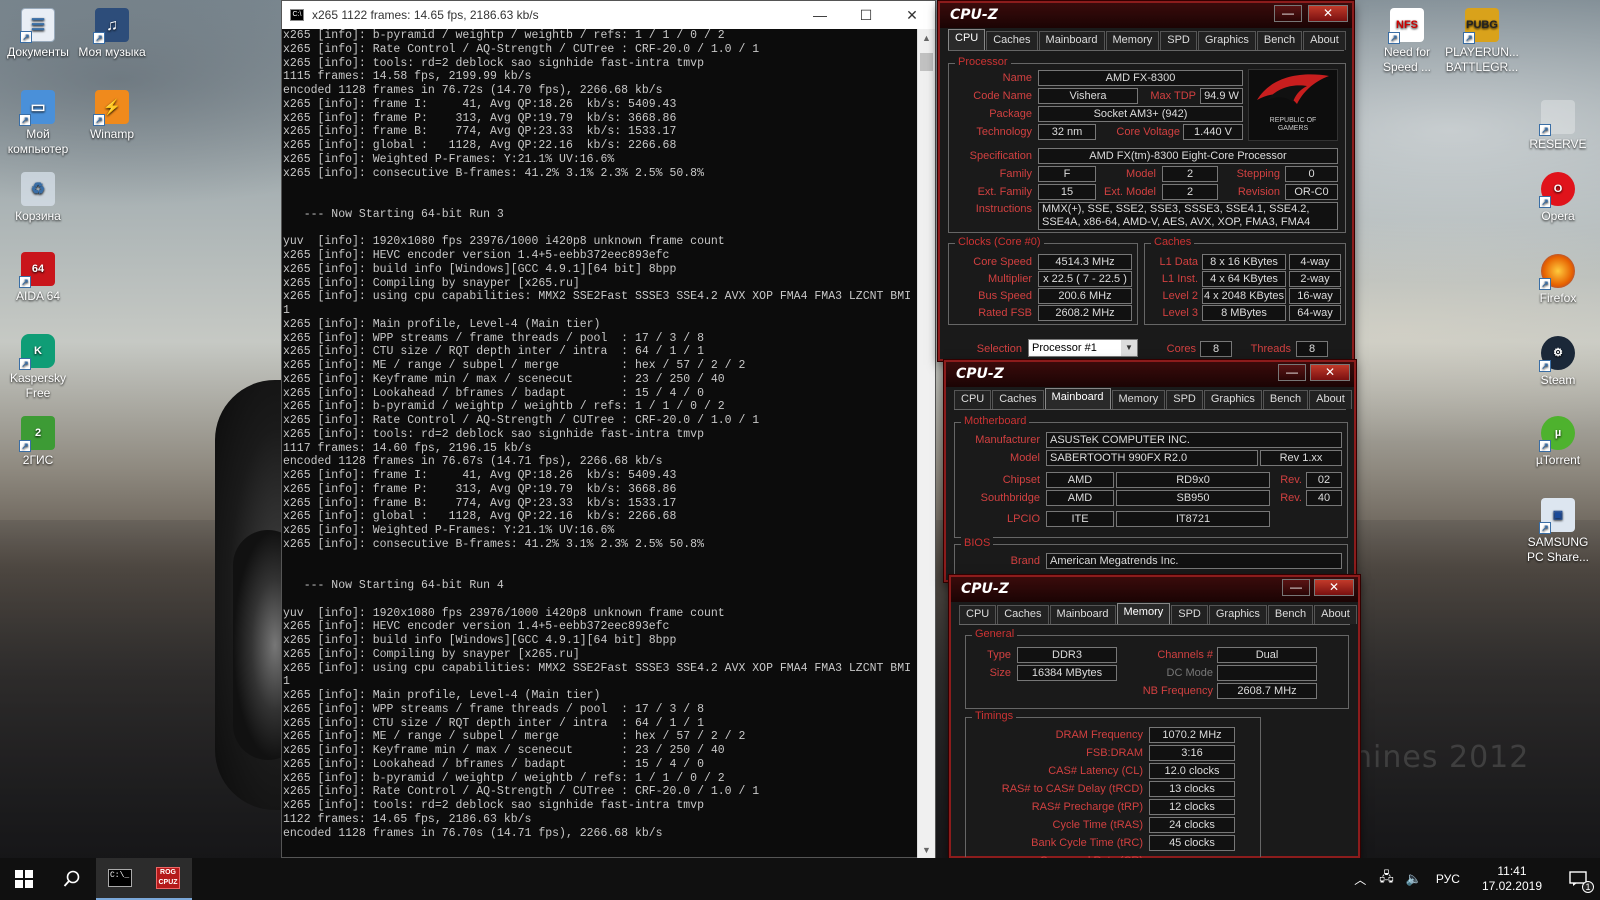 This screenshot has height=900, width=1600. Describe the element at coordinates (1099, 735) in the screenshot. I see `timing-label: DRAM Frequency` at that location.